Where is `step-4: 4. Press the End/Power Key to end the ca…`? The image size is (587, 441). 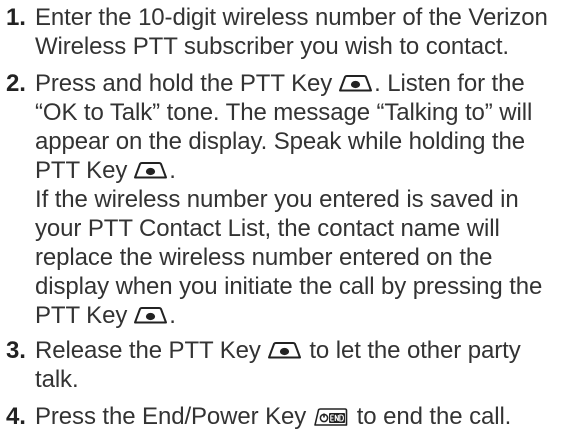
step-4: 4. Press the End/Power Key to end the ca… is located at coordinates (296, 416).